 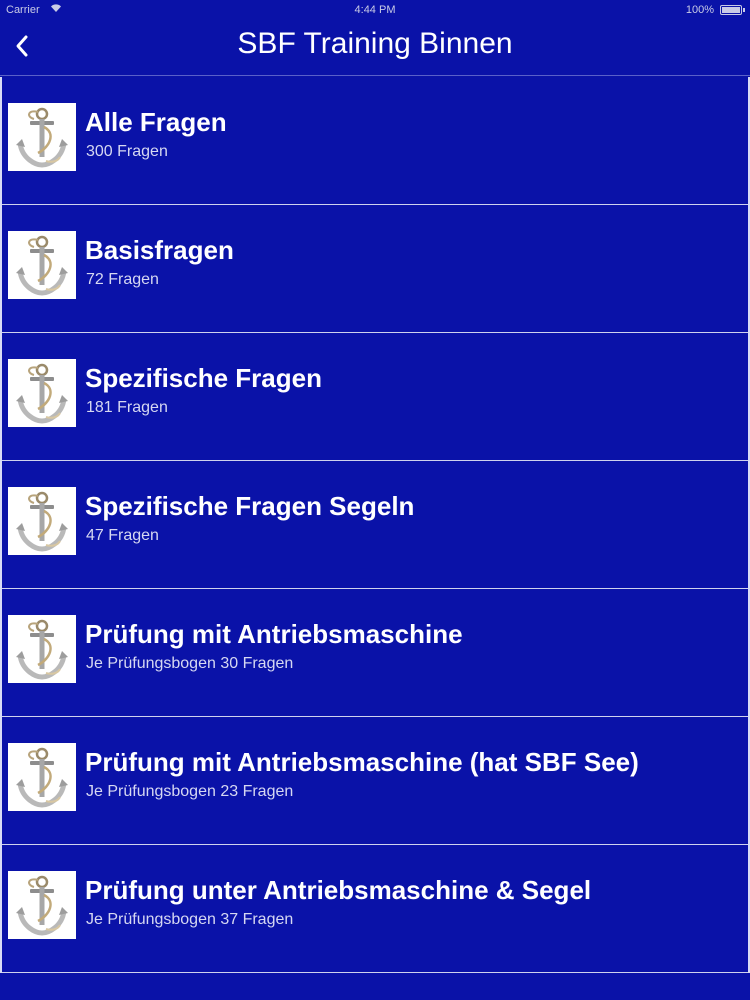 What do you see at coordinates (190, 663) in the screenshot?
I see `list-item-subtitle: Je Prüfungsbogen 30 Fragen` at bounding box center [190, 663].